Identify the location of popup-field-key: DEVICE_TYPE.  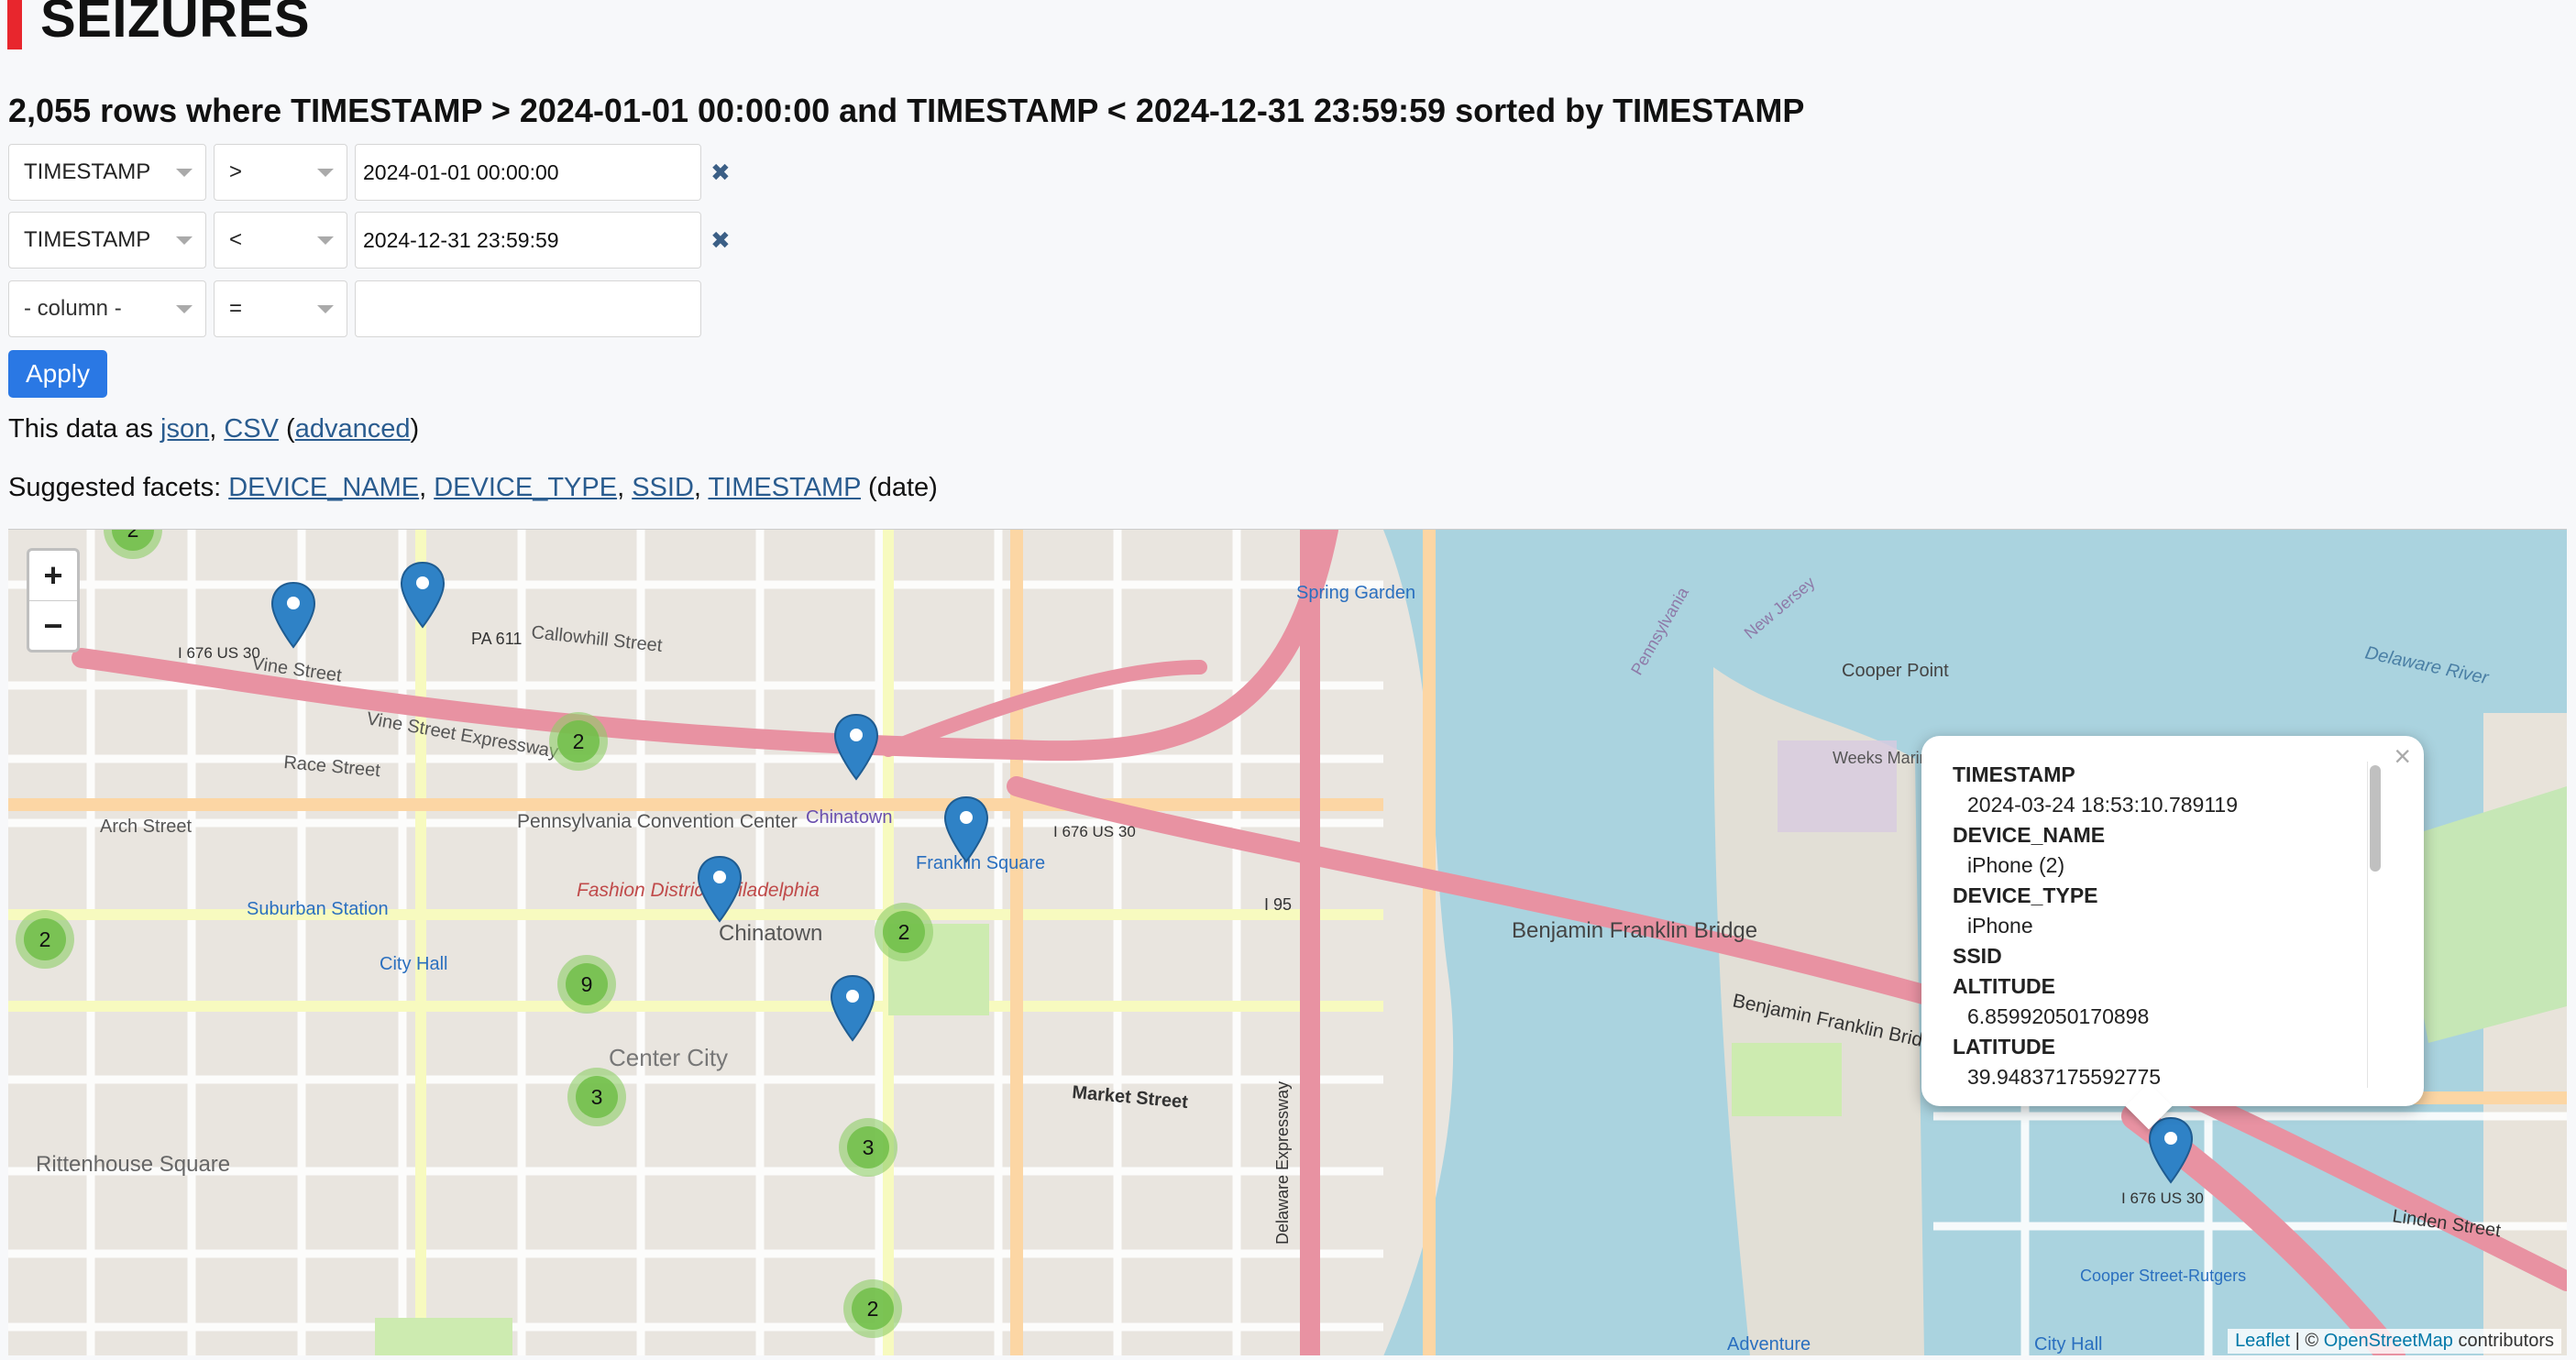
(2026, 895).